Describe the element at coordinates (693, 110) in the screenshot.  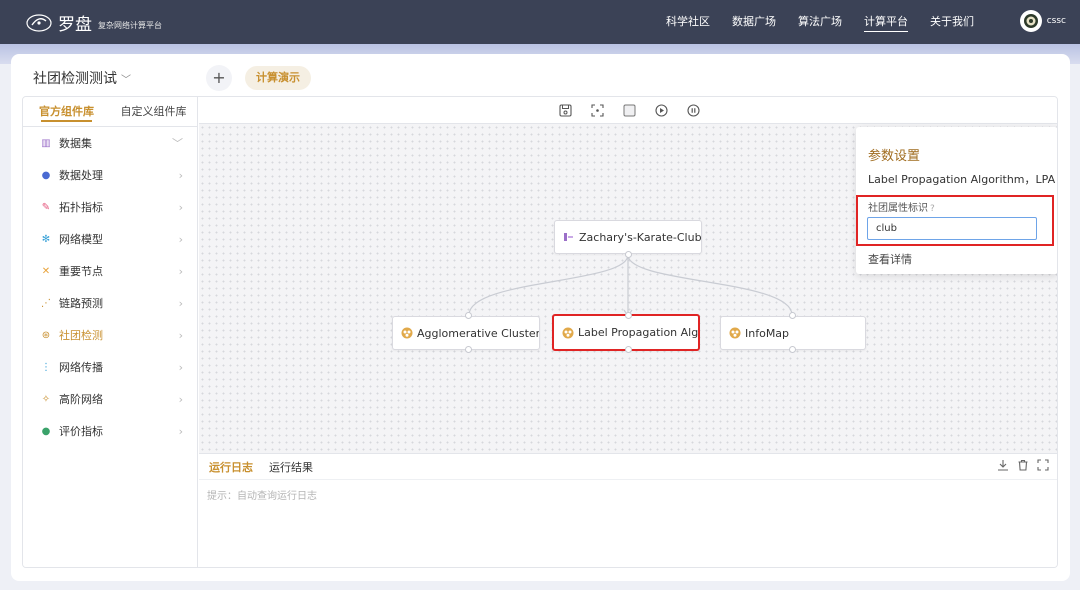
I see `pause-icon` at that location.